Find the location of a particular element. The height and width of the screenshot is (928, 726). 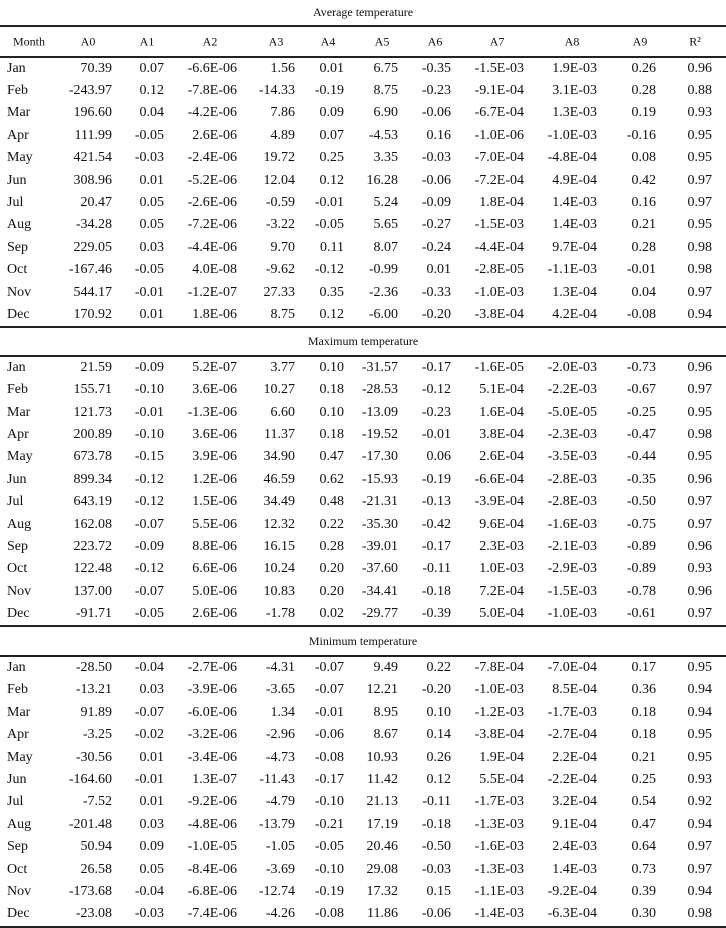

value-cell: -0.08 is located at coordinates (641, 314).